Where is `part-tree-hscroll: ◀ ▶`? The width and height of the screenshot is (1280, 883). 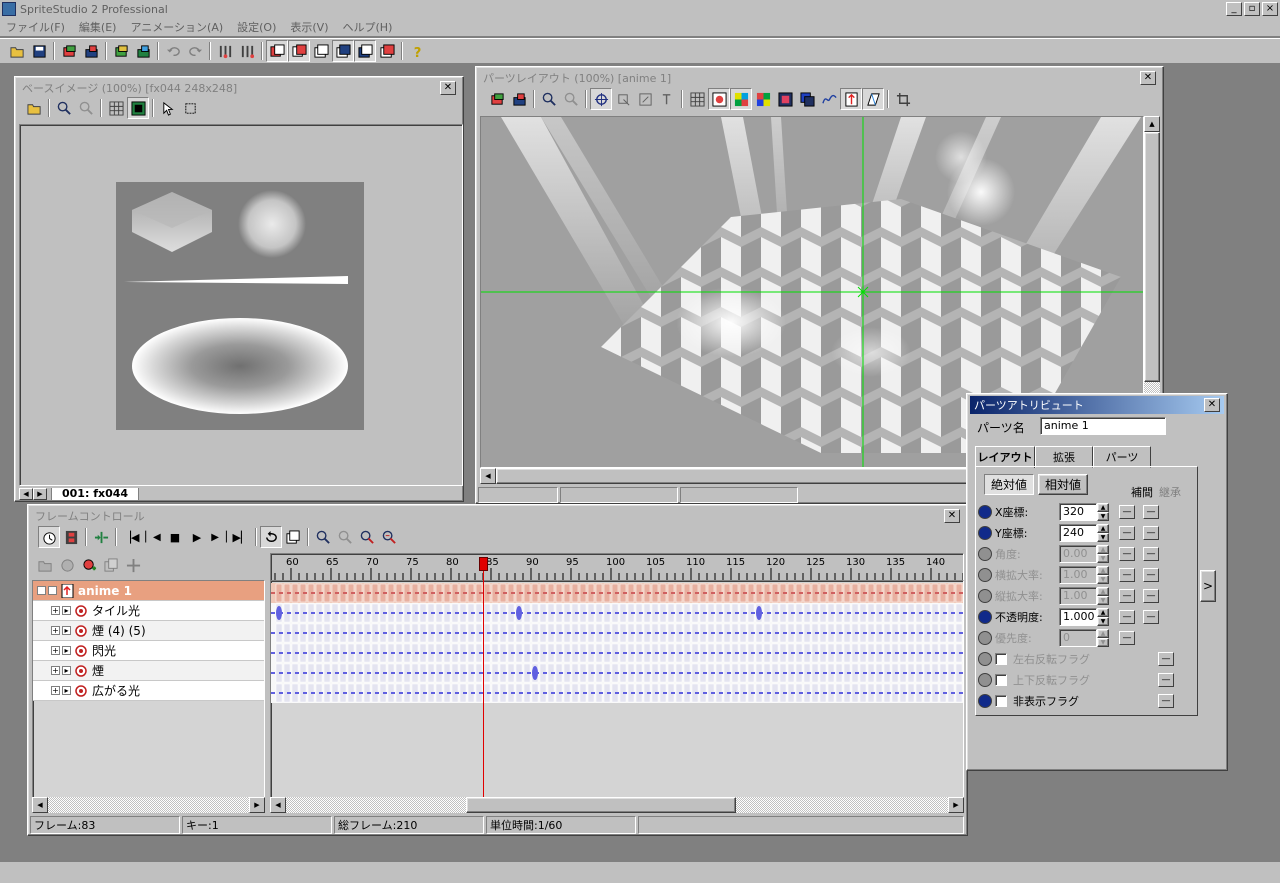 part-tree-hscroll: ◀ ▶ is located at coordinates (148, 805).